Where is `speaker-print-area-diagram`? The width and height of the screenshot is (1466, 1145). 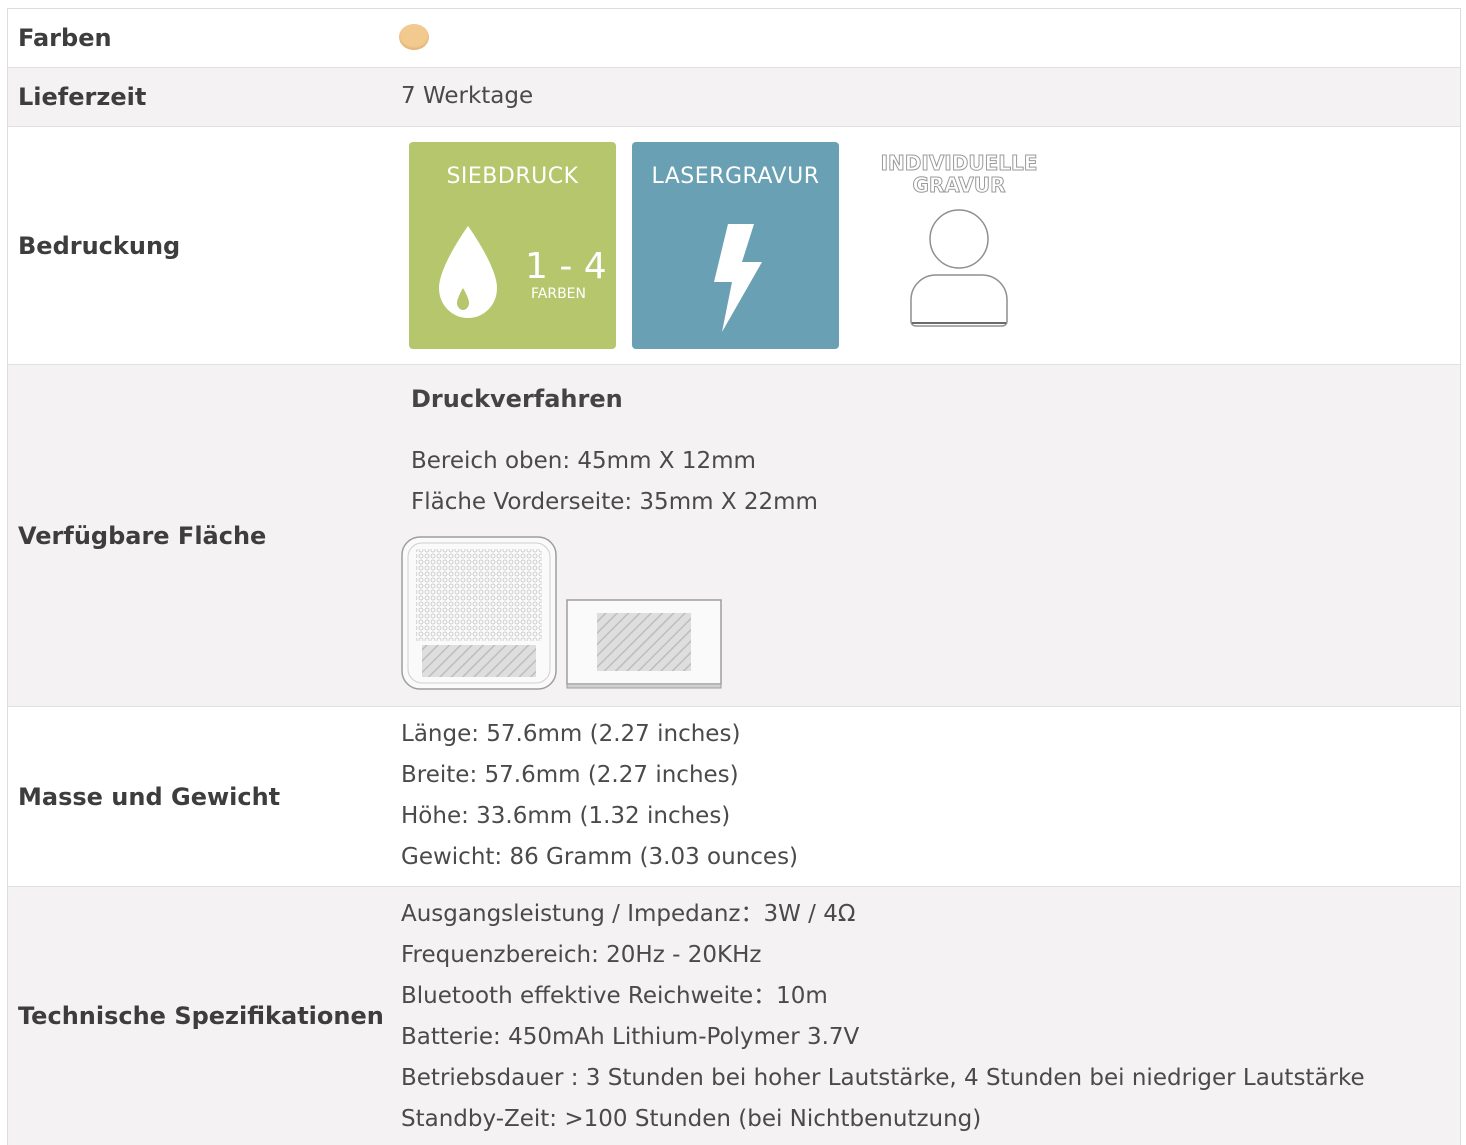
speaker-print-area-diagram is located at coordinates (561, 613).